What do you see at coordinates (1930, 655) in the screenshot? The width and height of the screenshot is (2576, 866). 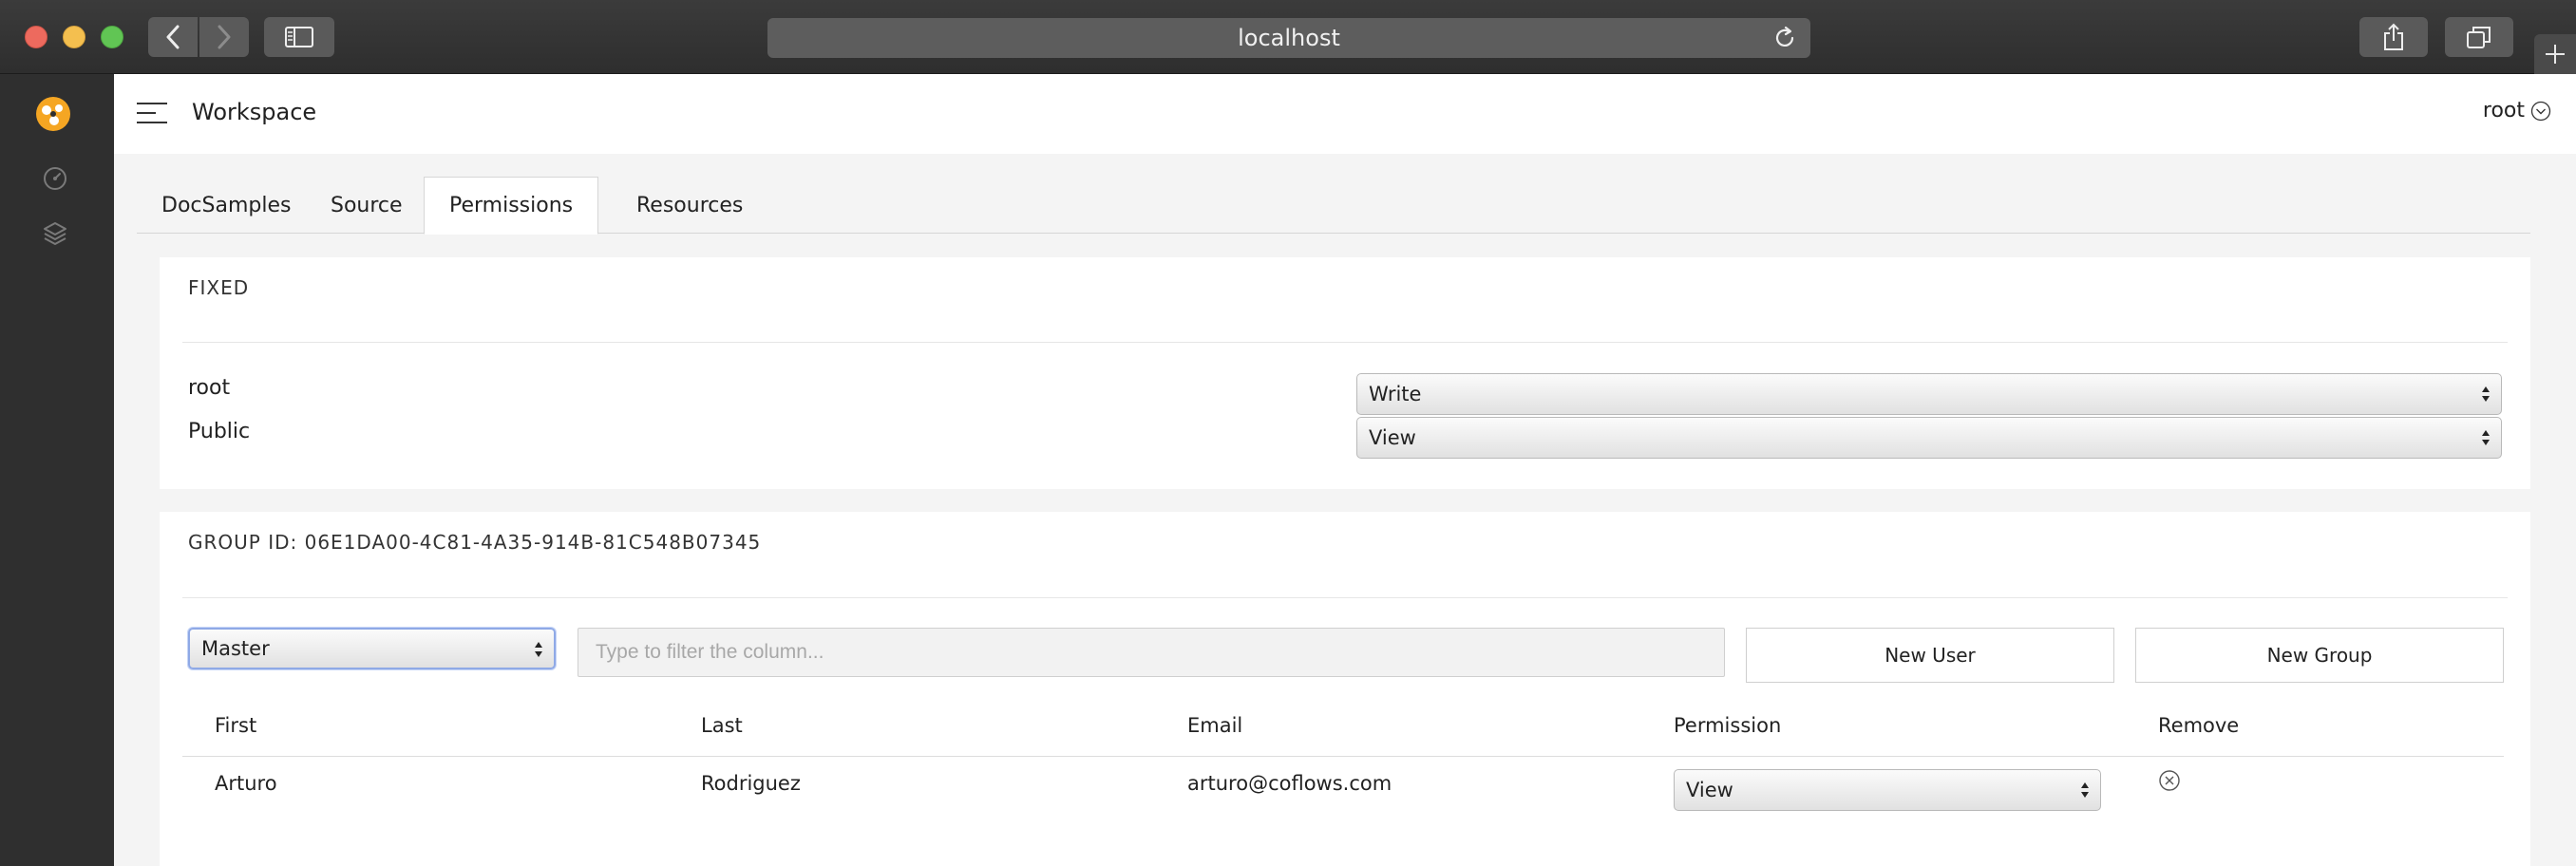 I see `new-user-button: New User` at bounding box center [1930, 655].